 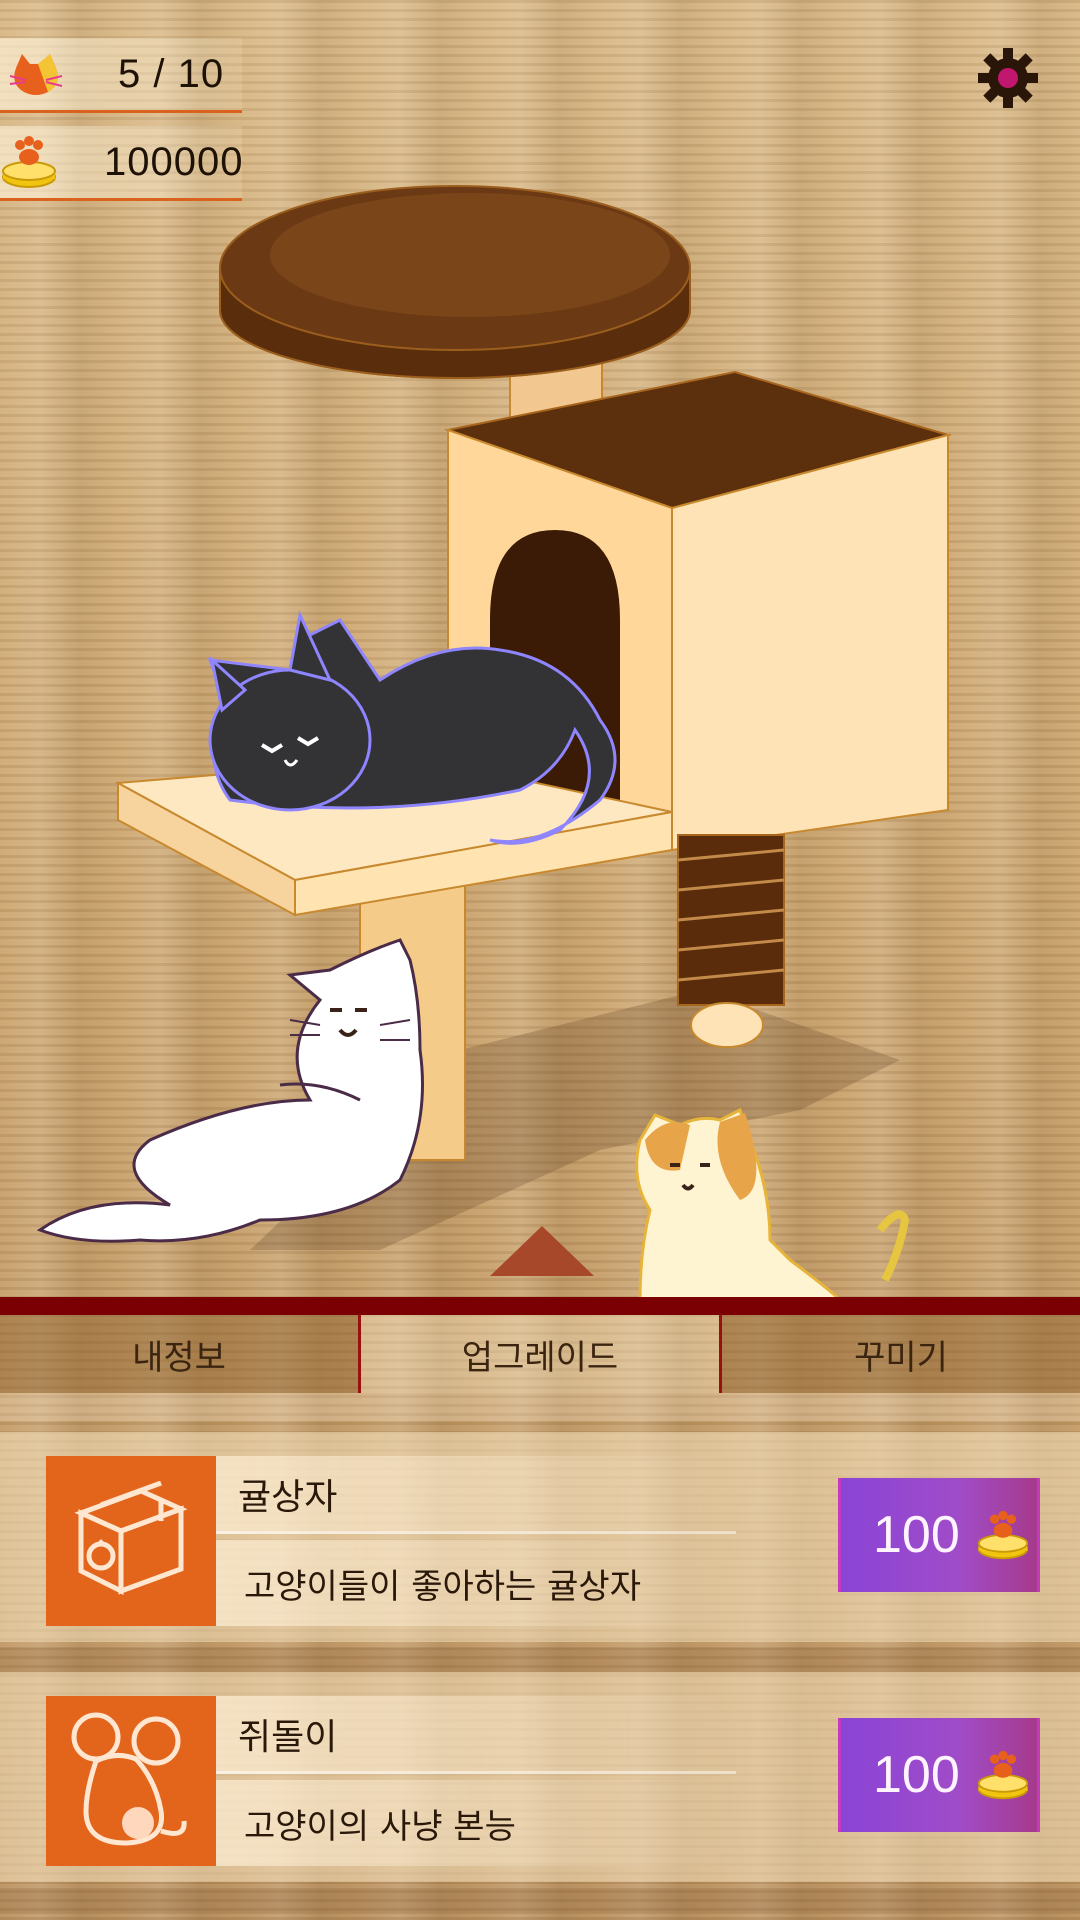 What do you see at coordinates (540, 1537) in the screenshot?
I see `upgrade-item: 귤상자 고양이들이 좋아하는 귤상자 100` at bounding box center [540, 1537].